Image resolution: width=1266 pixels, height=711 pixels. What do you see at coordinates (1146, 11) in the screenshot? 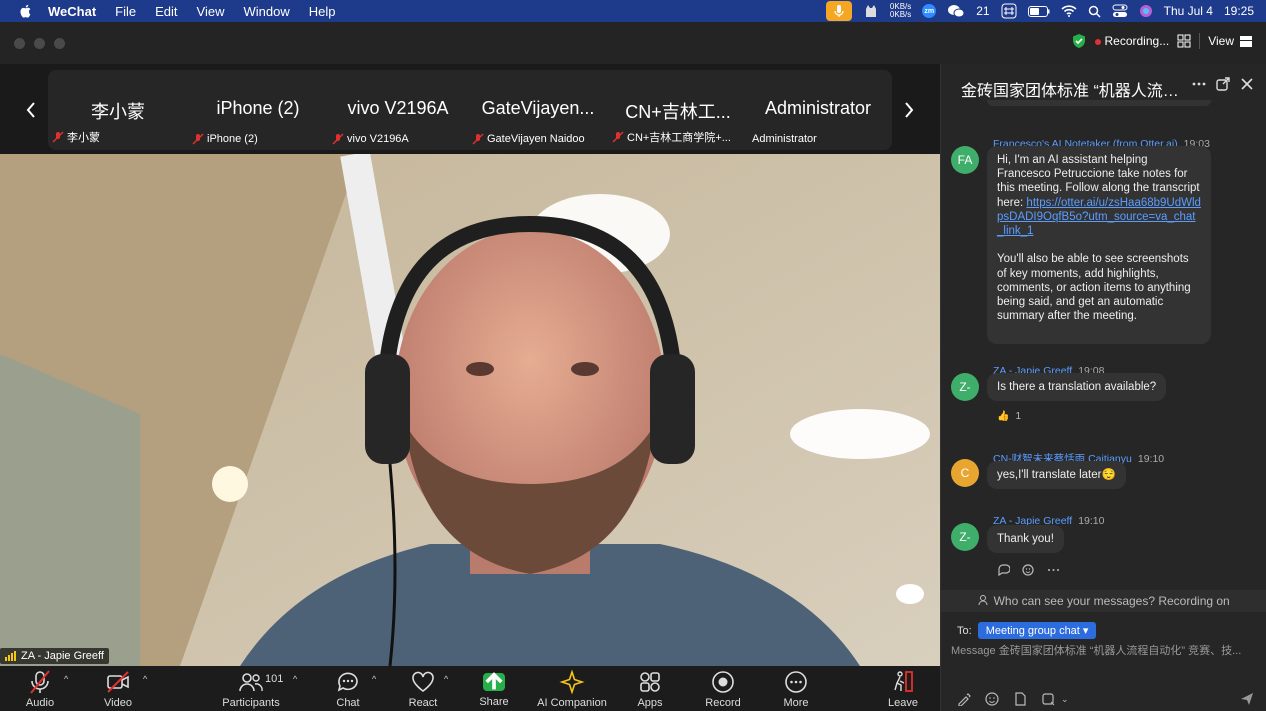
I see `siri-icon` at bounding box center [1146, 11].